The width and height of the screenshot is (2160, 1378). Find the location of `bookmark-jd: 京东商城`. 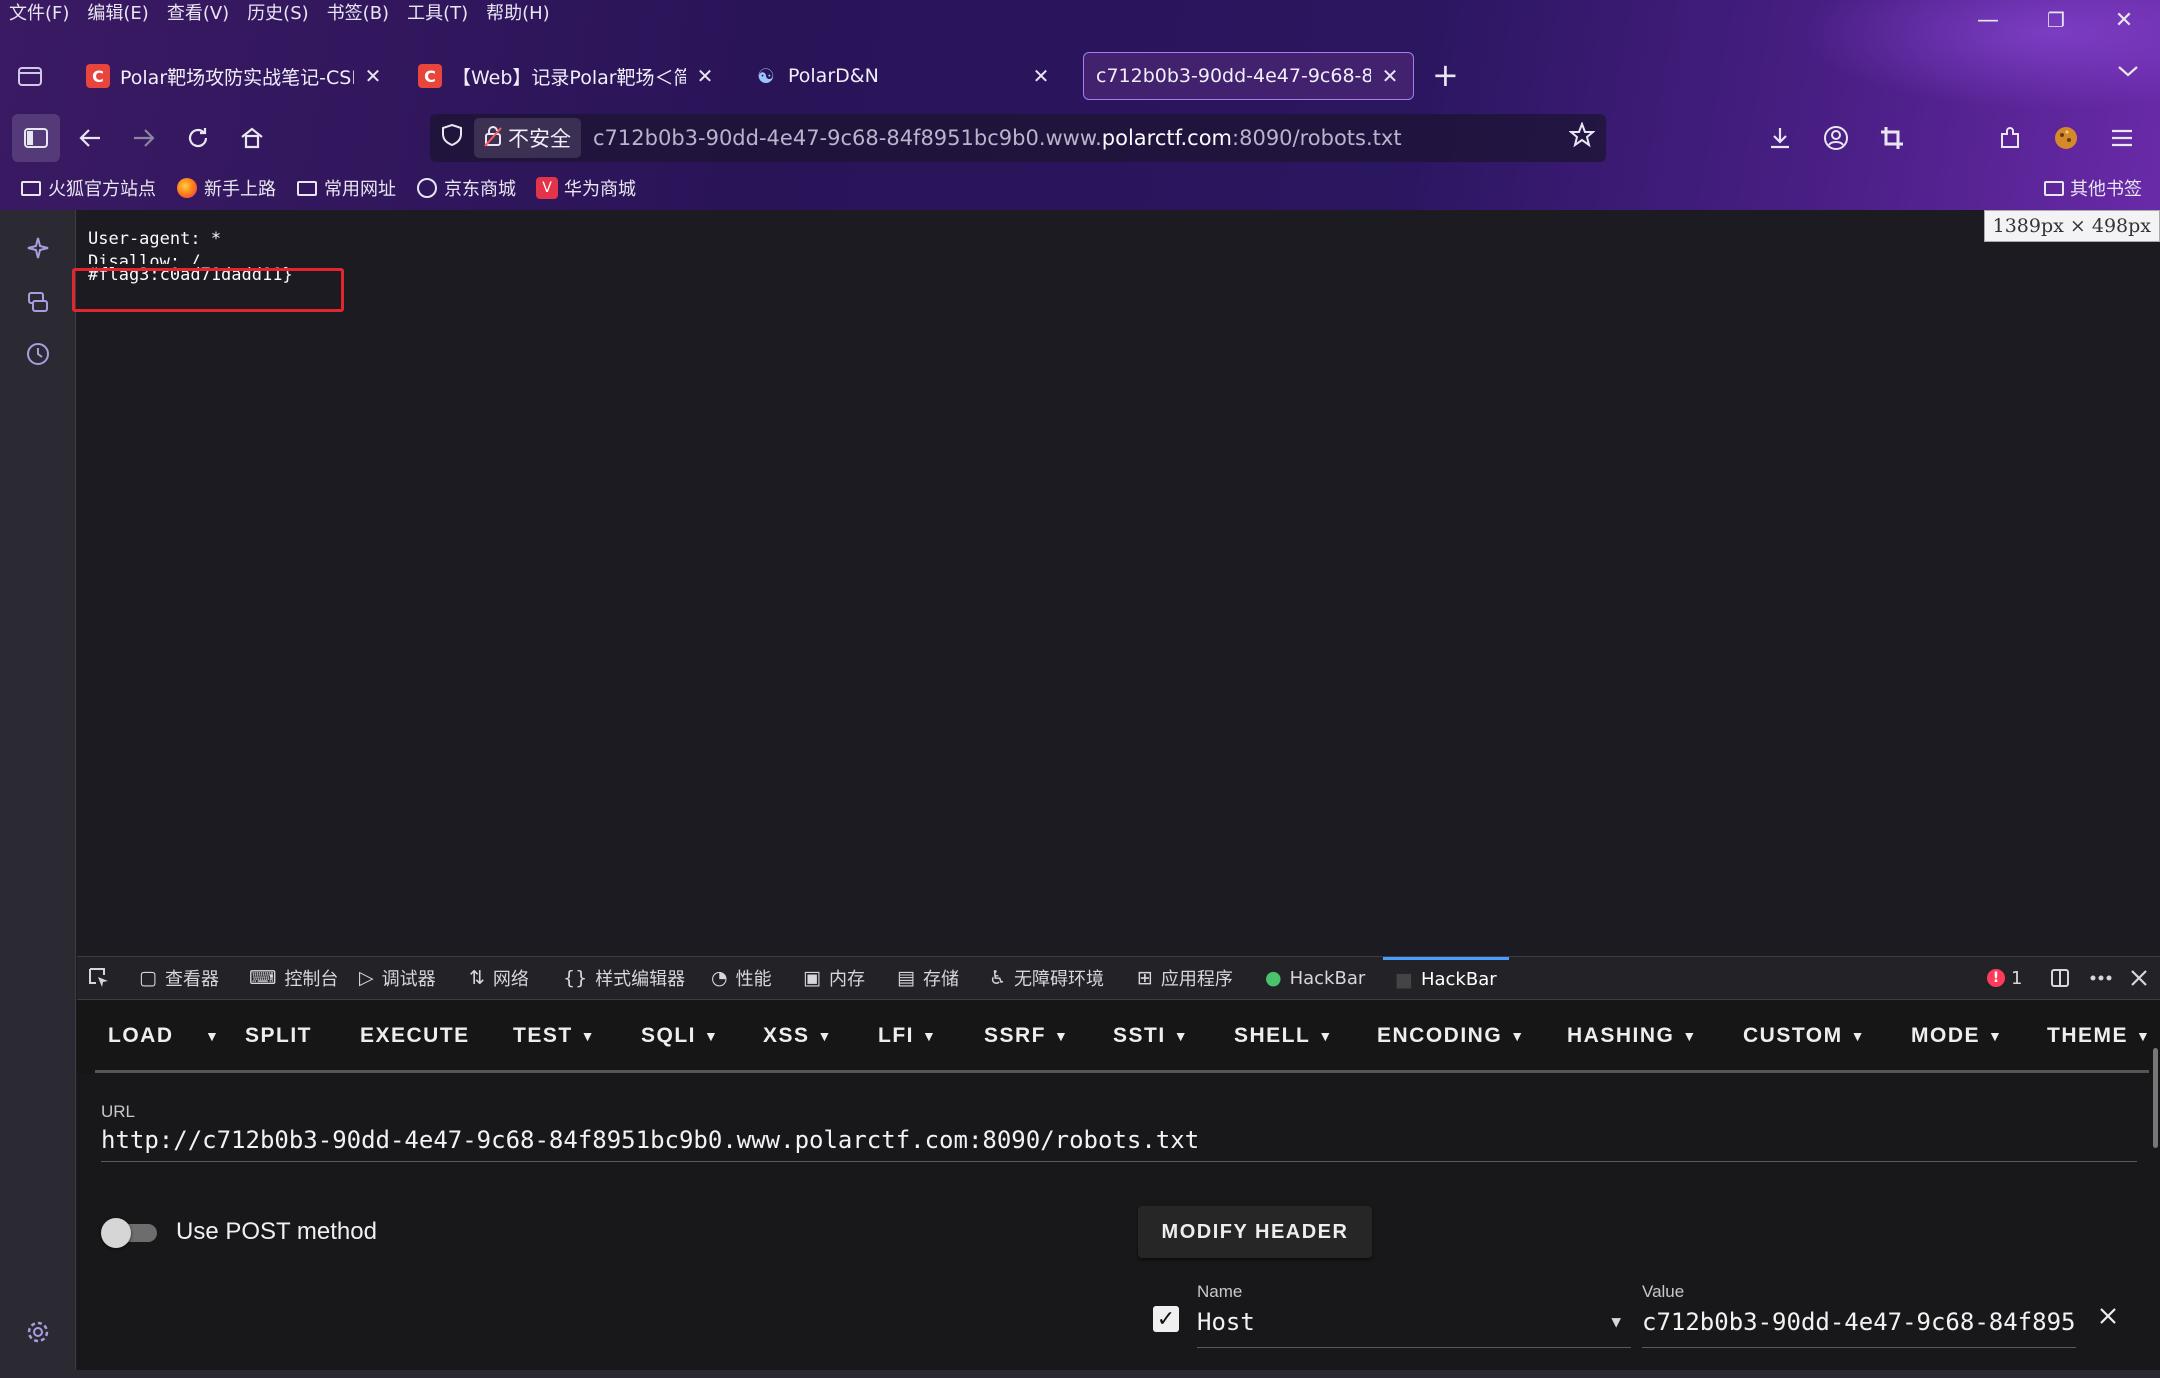

bookmark-jd: 京东商城 is located at coordinates (466, 188).